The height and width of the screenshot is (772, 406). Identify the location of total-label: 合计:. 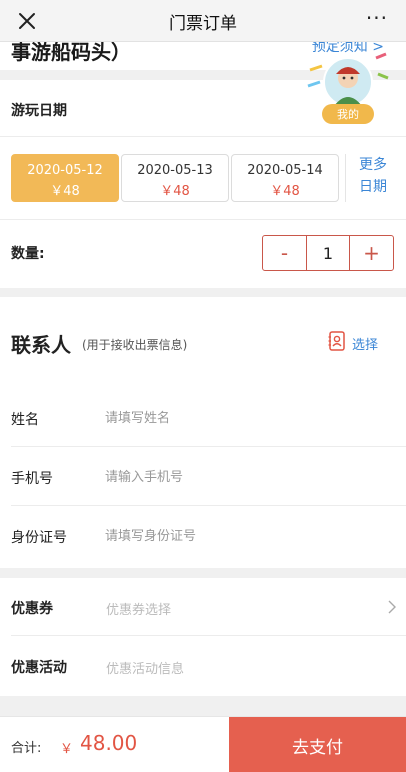
(26, 748).